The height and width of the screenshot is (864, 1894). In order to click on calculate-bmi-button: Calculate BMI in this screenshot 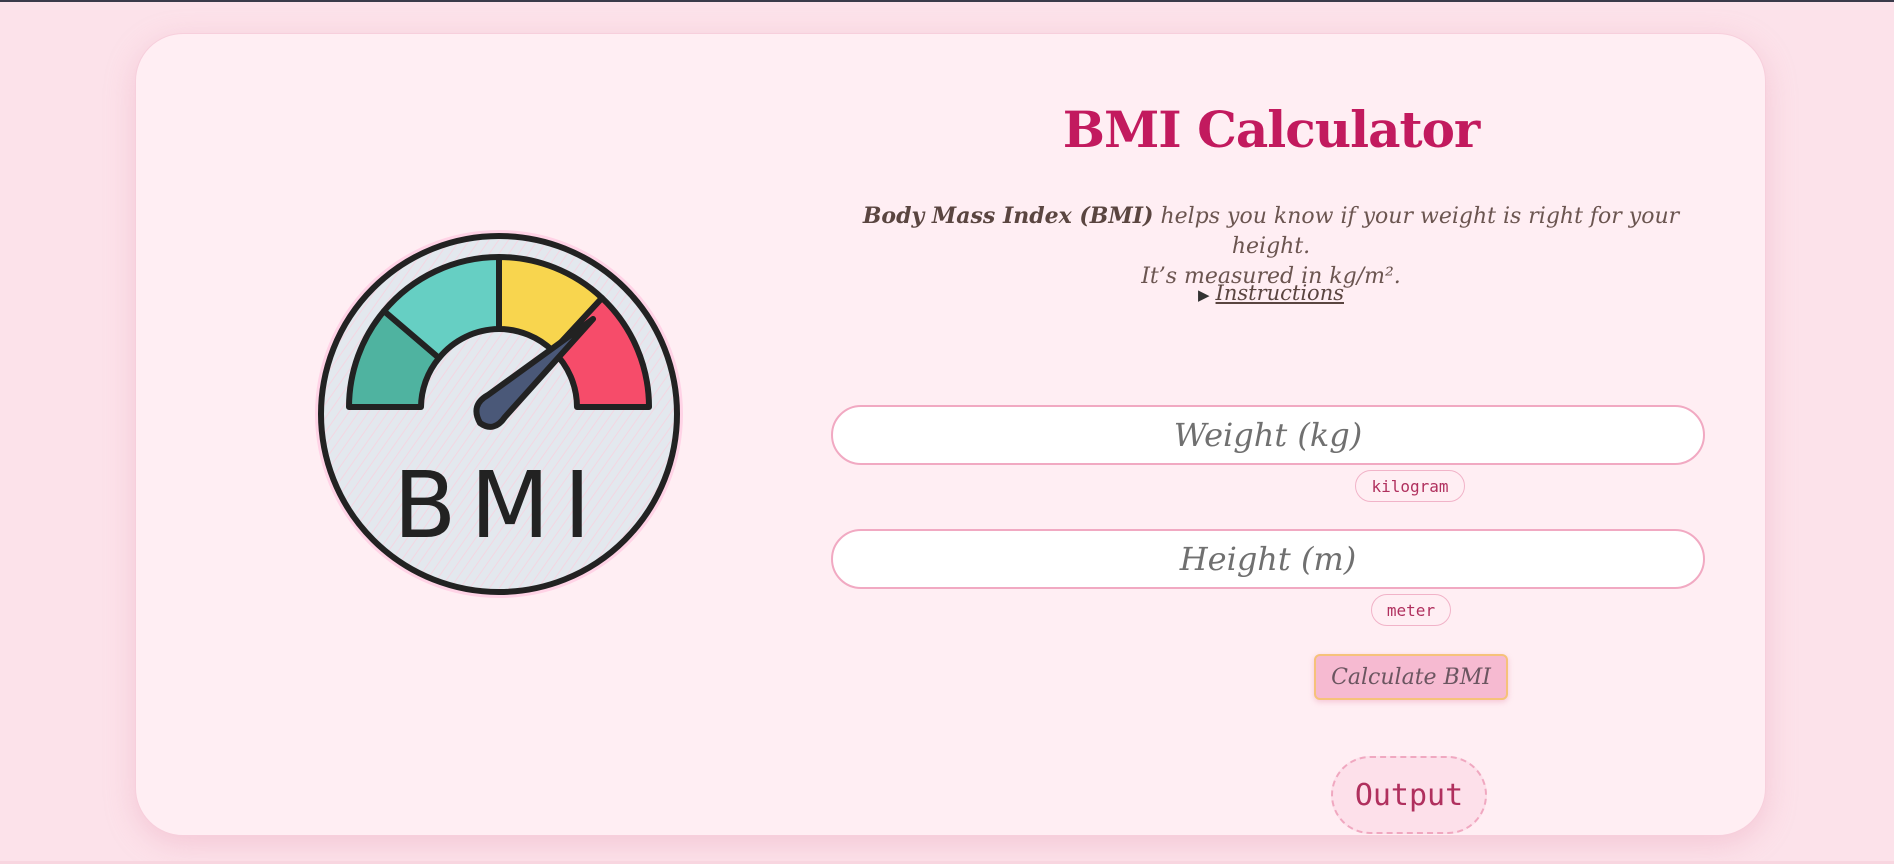, I will do `click(1411, 677)`.